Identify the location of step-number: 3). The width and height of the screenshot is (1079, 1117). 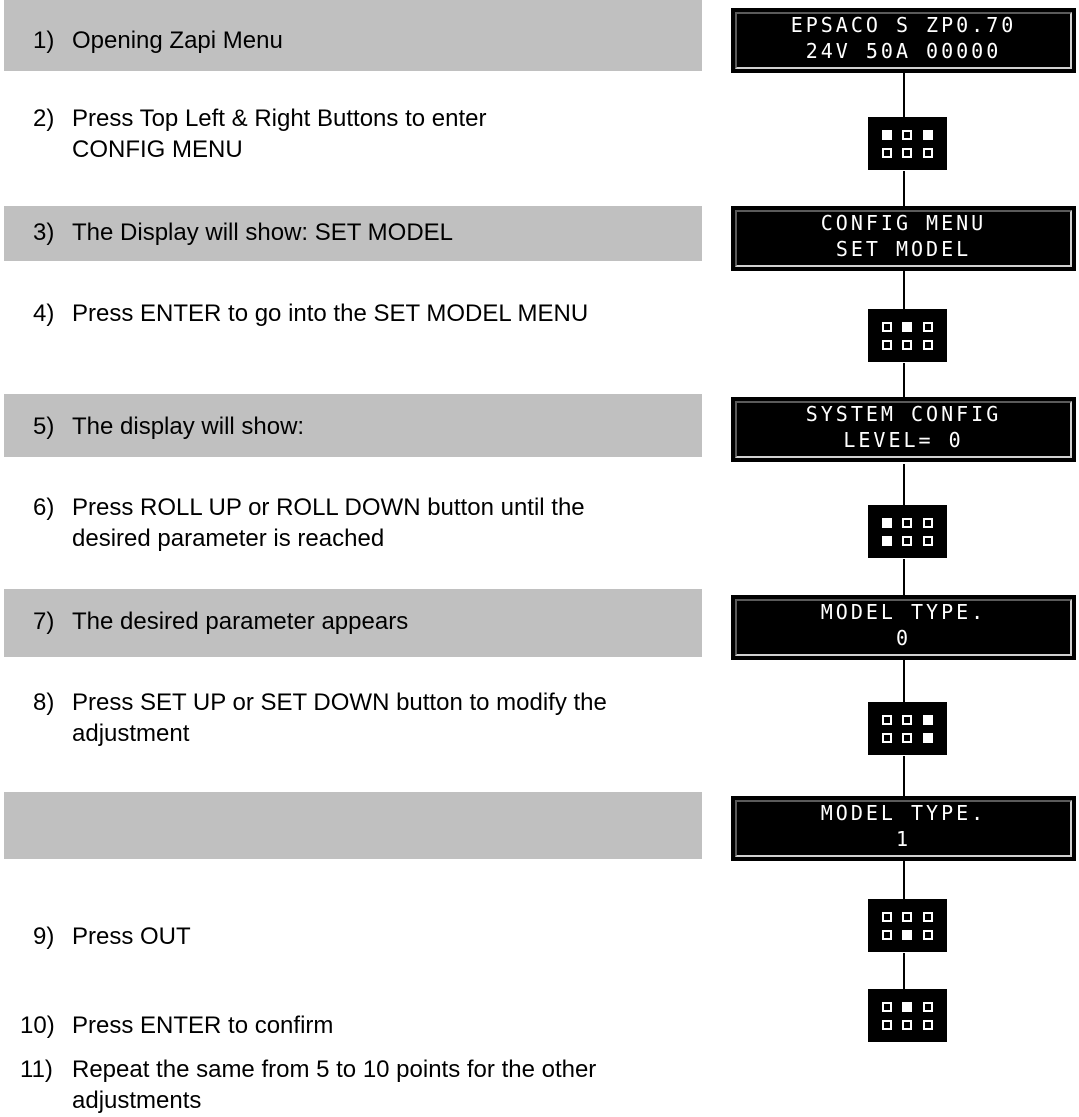
(44, 232).